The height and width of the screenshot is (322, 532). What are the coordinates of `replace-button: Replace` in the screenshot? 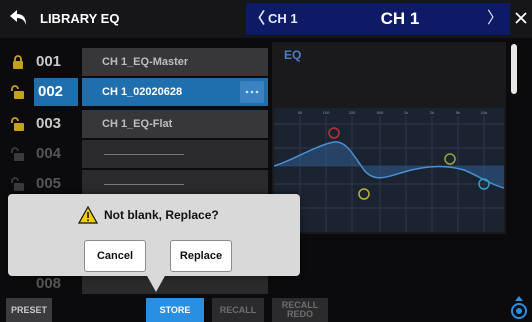 It's located at (201, 256).